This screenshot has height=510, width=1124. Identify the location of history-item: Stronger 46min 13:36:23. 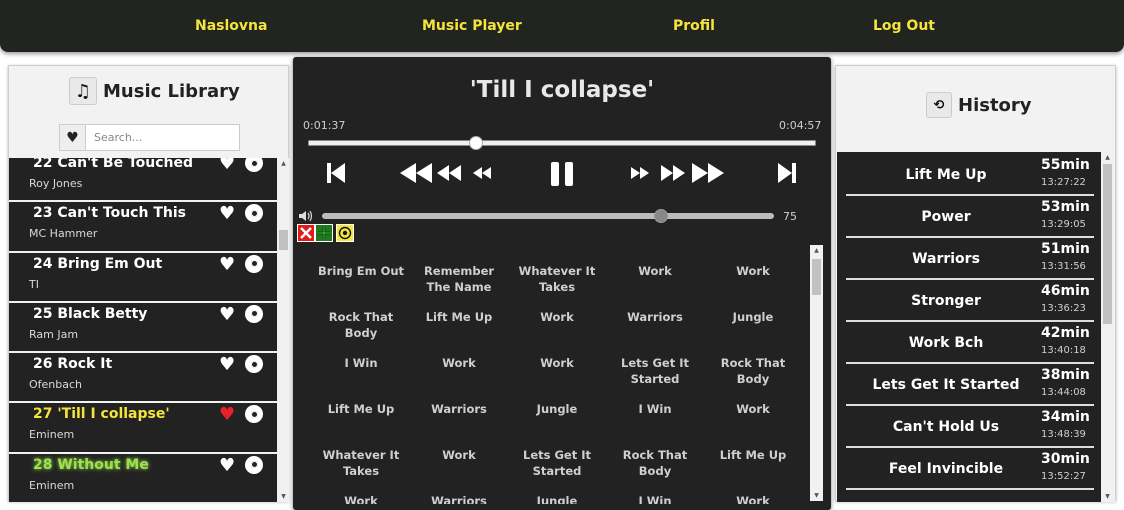
(970, 302).